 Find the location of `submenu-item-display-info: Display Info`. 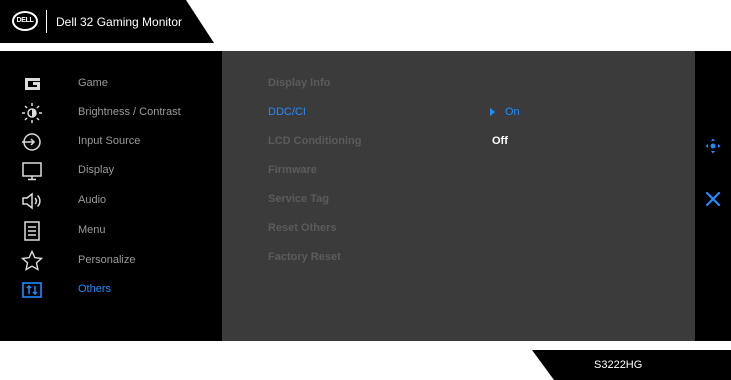

submenu-item-display-info: Display Info is located at coordinates (299, 83).